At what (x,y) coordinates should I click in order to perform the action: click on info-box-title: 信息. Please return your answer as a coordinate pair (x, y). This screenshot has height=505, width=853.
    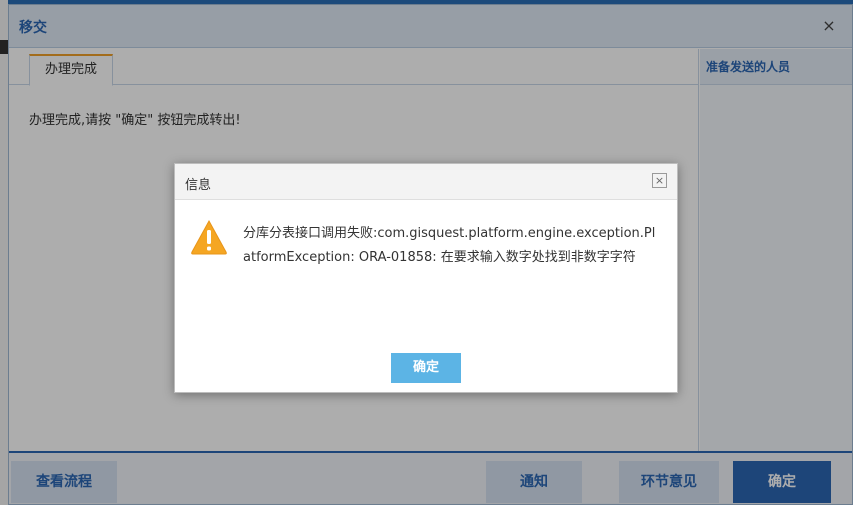
    Looking at the image, I should click on (198, 185).